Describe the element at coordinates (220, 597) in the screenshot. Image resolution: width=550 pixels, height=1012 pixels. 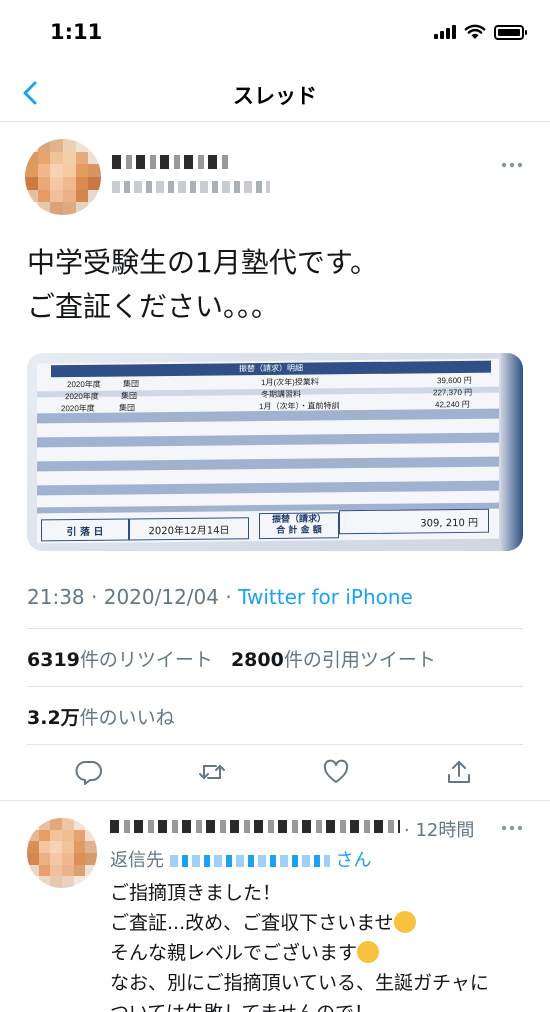
I see `tweet-meta: 21:38 · 2020/12/04 · Twitter for iPhone` at that location.